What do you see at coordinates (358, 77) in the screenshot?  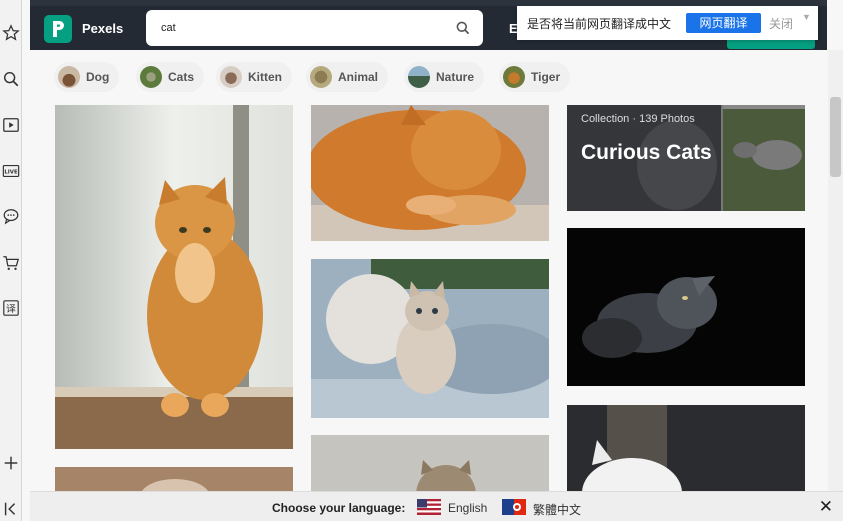 I see `chip-label: Animal` at bounding box center [358, 77].